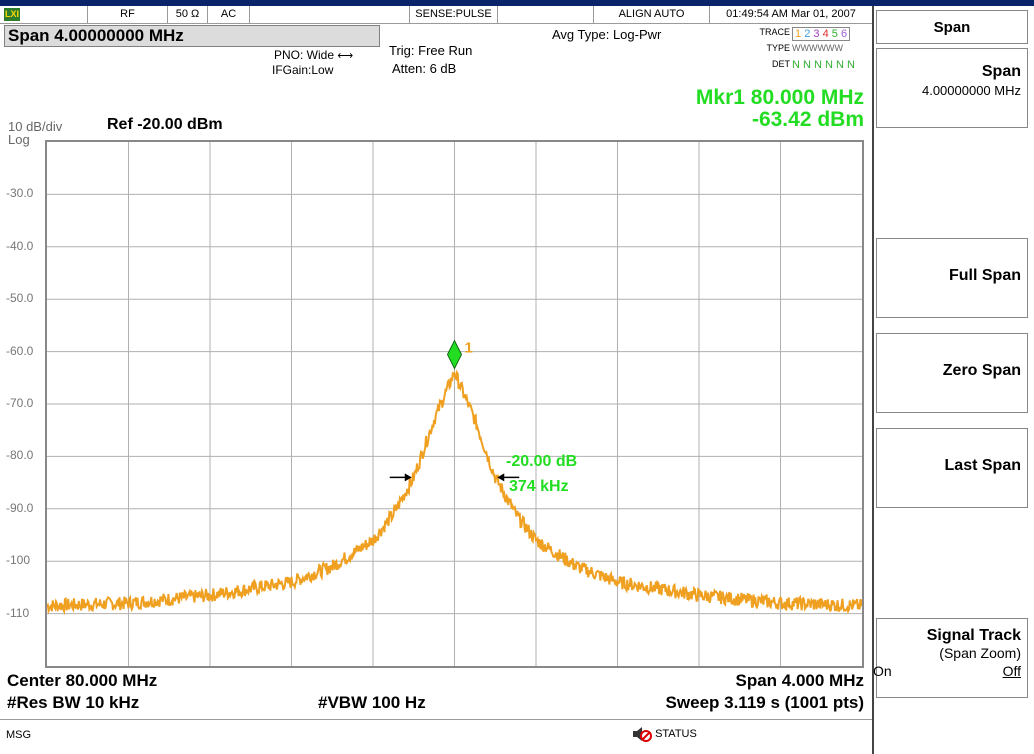 The height and width of the screenshot is (754, 1034). I want to click on softkey-menu-title: Span, so click(952, 27).